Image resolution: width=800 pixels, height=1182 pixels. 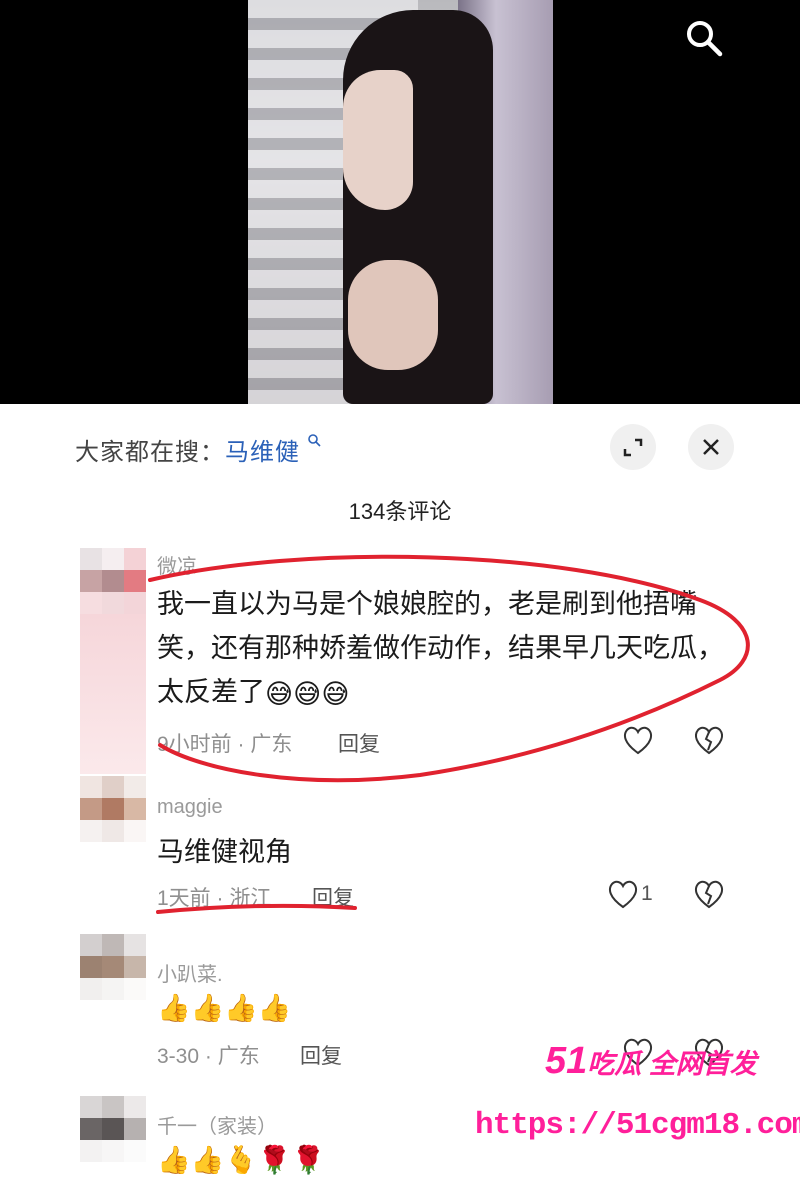 What do you see at coordinates (704, 38) in the screenshot?
I see `search-icon` at bounding box center [704, 38].